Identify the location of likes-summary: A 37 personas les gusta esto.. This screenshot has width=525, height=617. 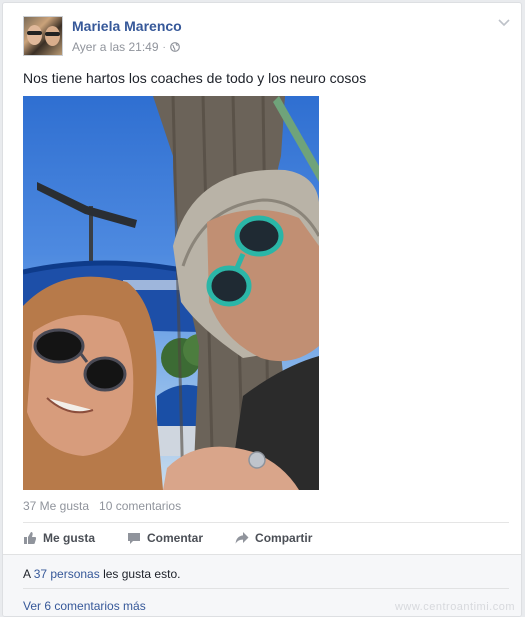
(101, 574).